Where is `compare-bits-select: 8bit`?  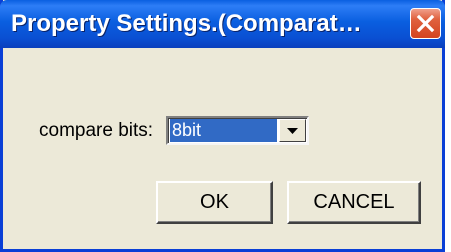
compare-bits-select: 8bit is located at coordinates (237, 130).